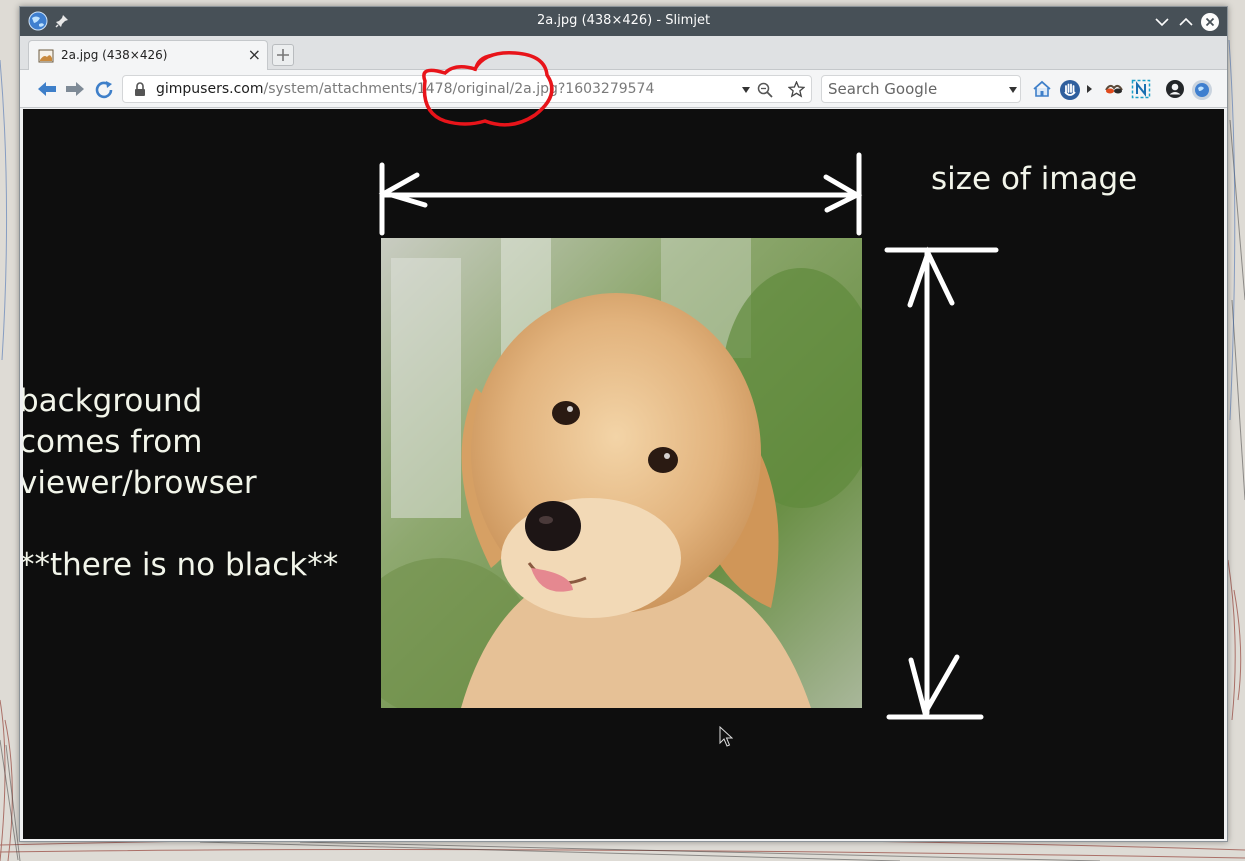 This screenshot has width=1245, height=861. Describe the element at coordinates (765, 90) in the screenshot. I see `zoom-icon` at that location.